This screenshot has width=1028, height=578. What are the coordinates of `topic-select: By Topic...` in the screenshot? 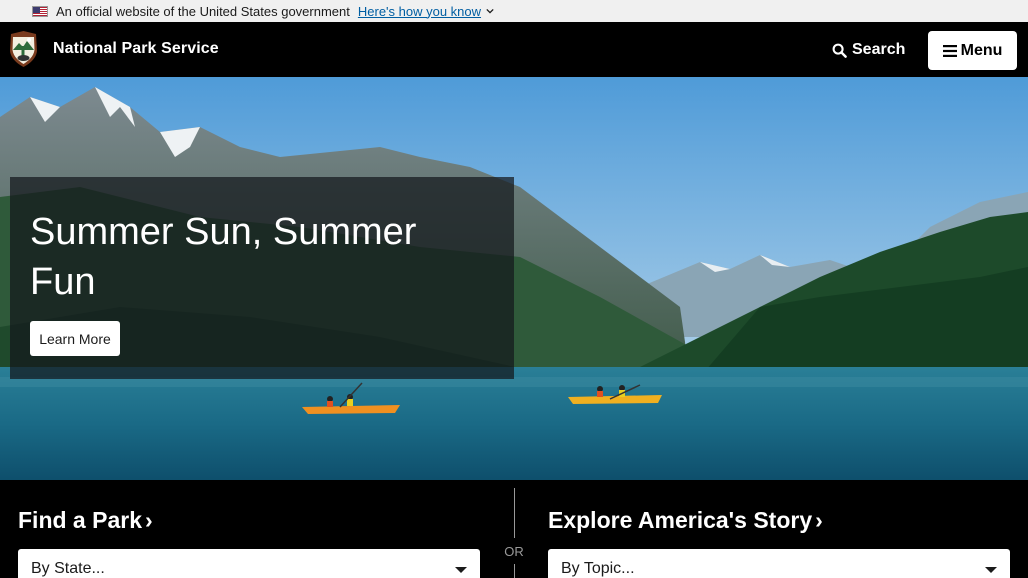 It's located at (779, 563).